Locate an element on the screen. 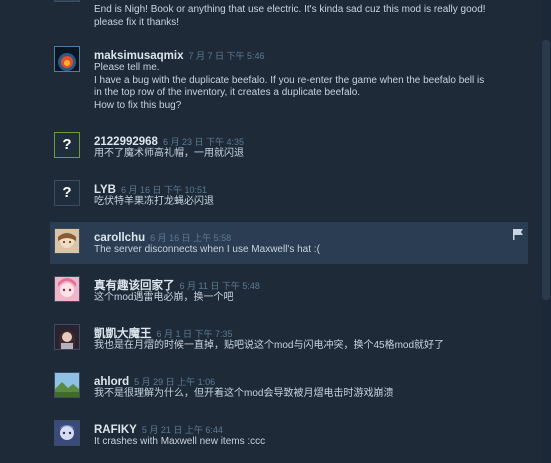  scrollbar is located at coordinates (546, 231).